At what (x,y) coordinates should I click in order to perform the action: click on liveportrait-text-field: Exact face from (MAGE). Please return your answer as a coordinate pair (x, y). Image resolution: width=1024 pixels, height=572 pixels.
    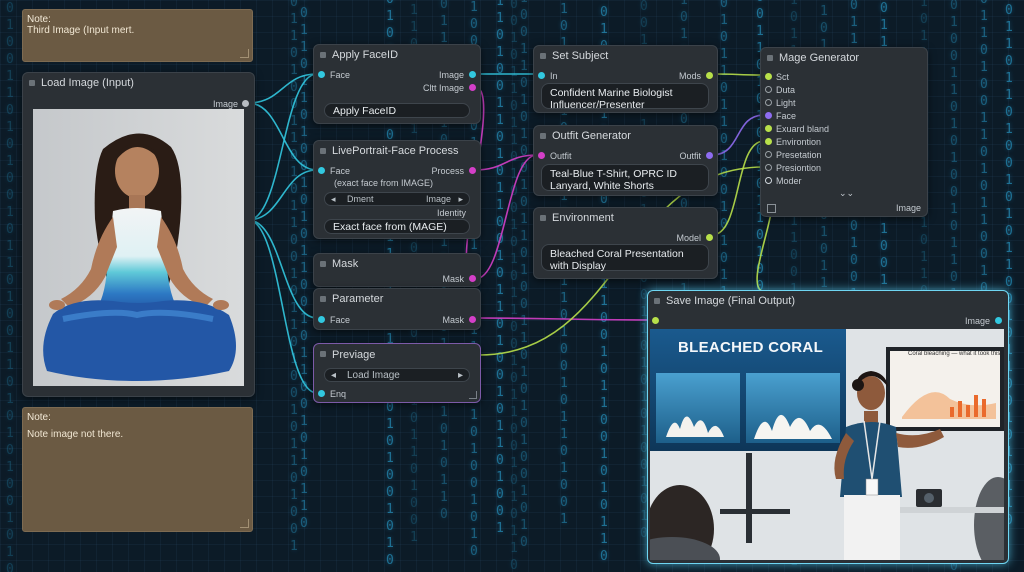
    Looking at the image, I should click on (397, 226).